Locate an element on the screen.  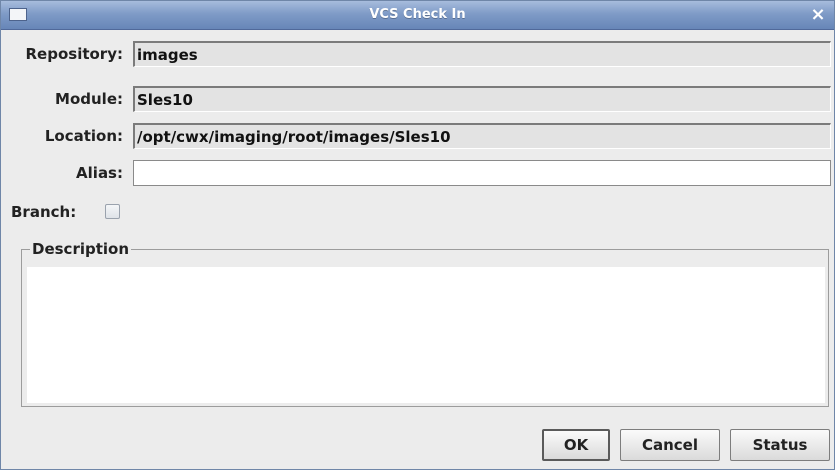
cancel-button: Cancel is located at coordinates (670, 445).